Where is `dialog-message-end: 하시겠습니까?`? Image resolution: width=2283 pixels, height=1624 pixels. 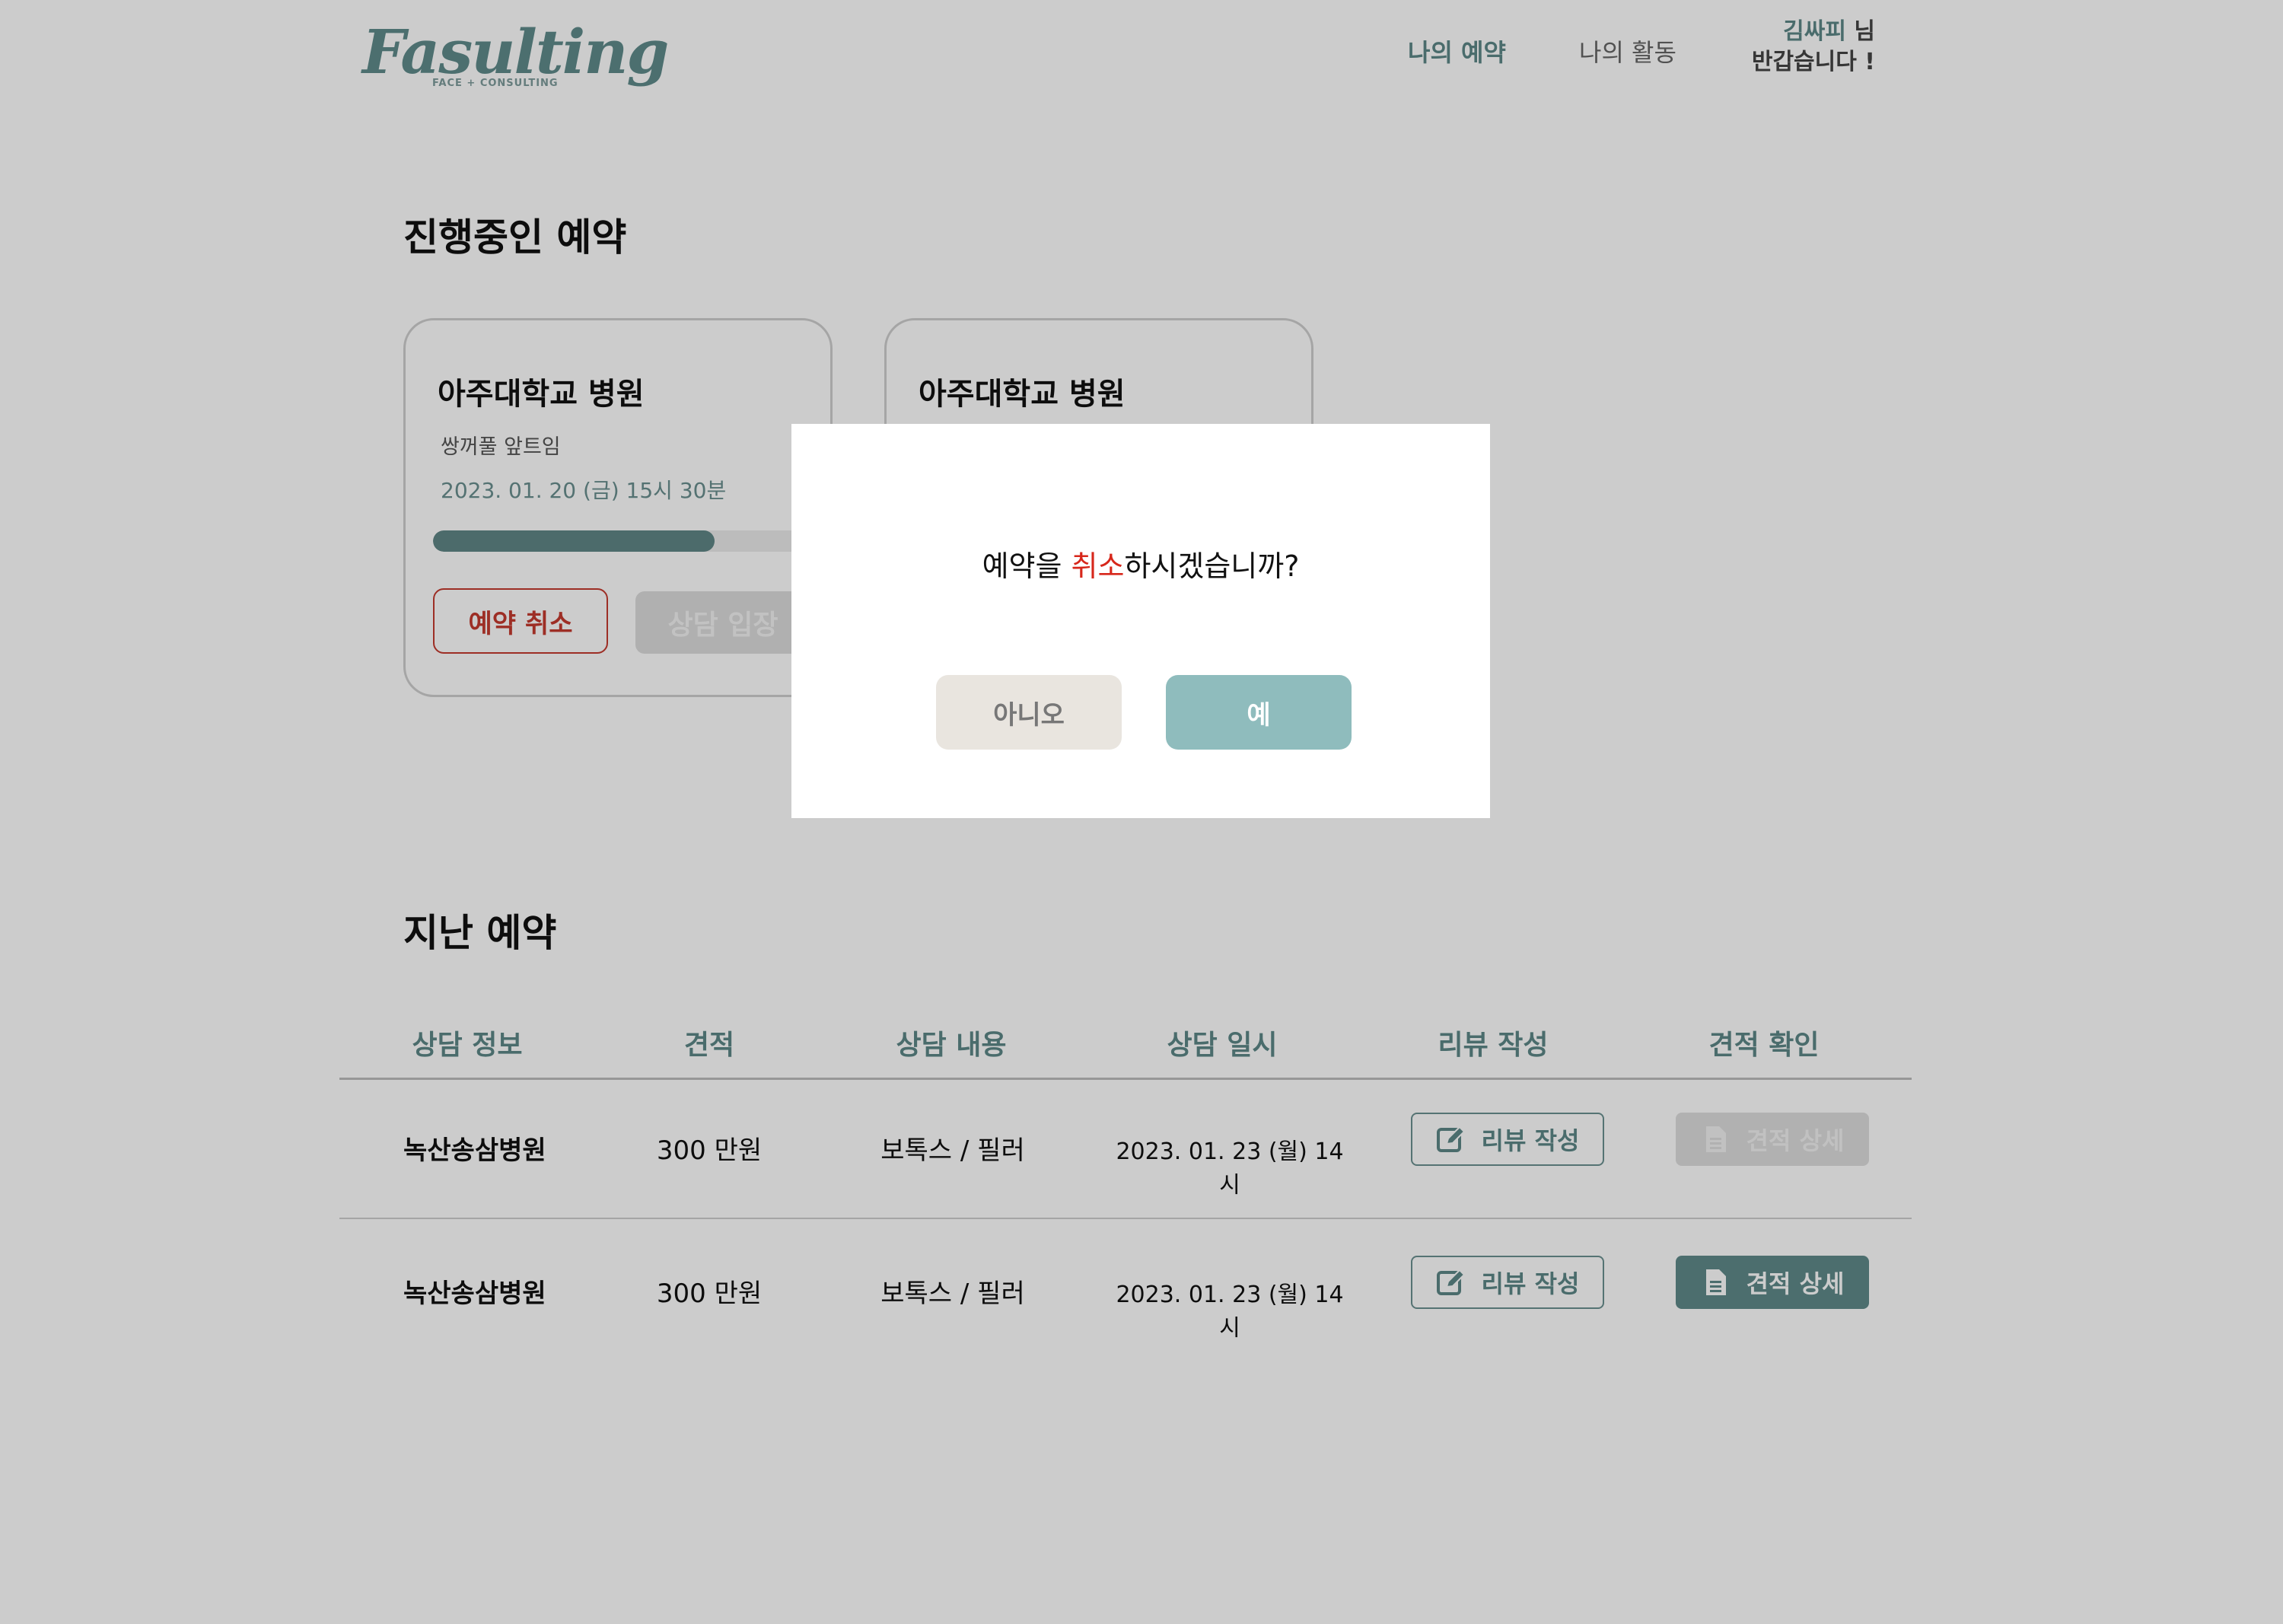 dialog-message-end: 하시겠습니까? is located at coordinates (1212, 566).